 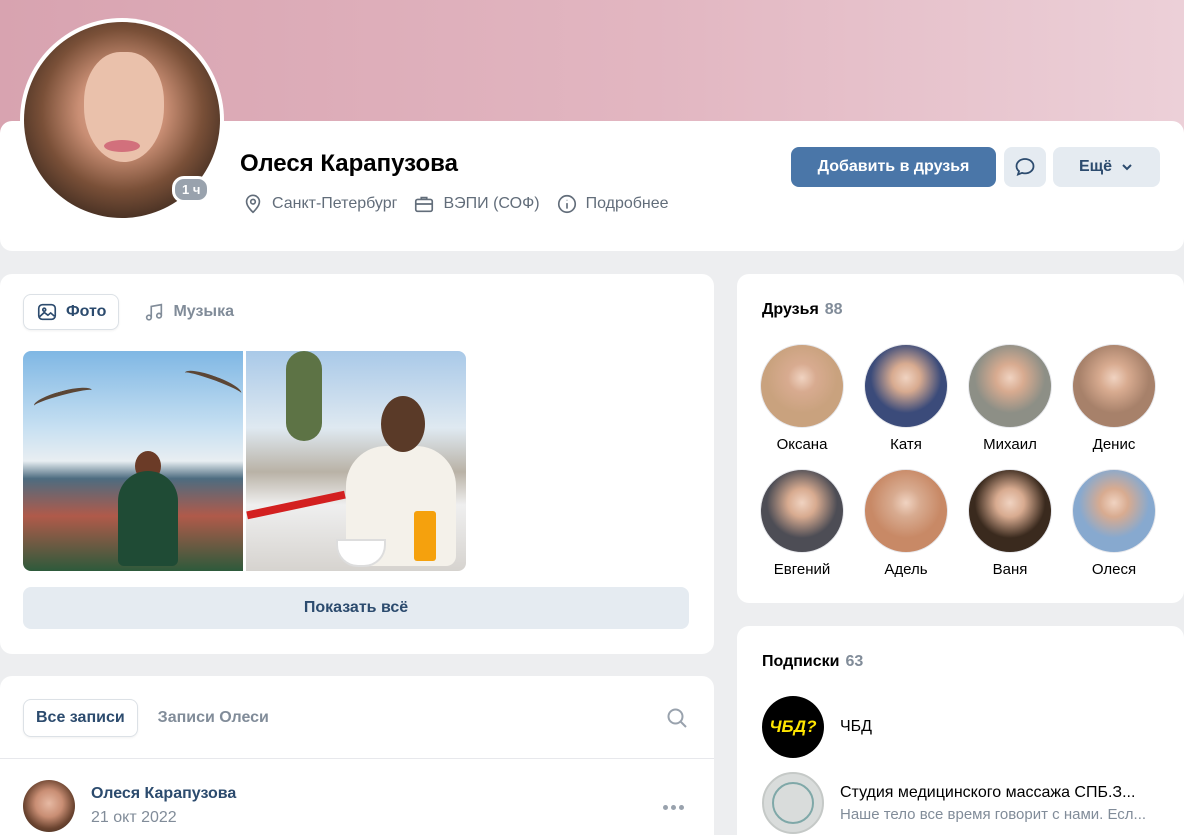 What do you see at coordinates (856, 726) in the screenshot?
I see `subscription-name: ЧБД` at bounding box center [856, 726].